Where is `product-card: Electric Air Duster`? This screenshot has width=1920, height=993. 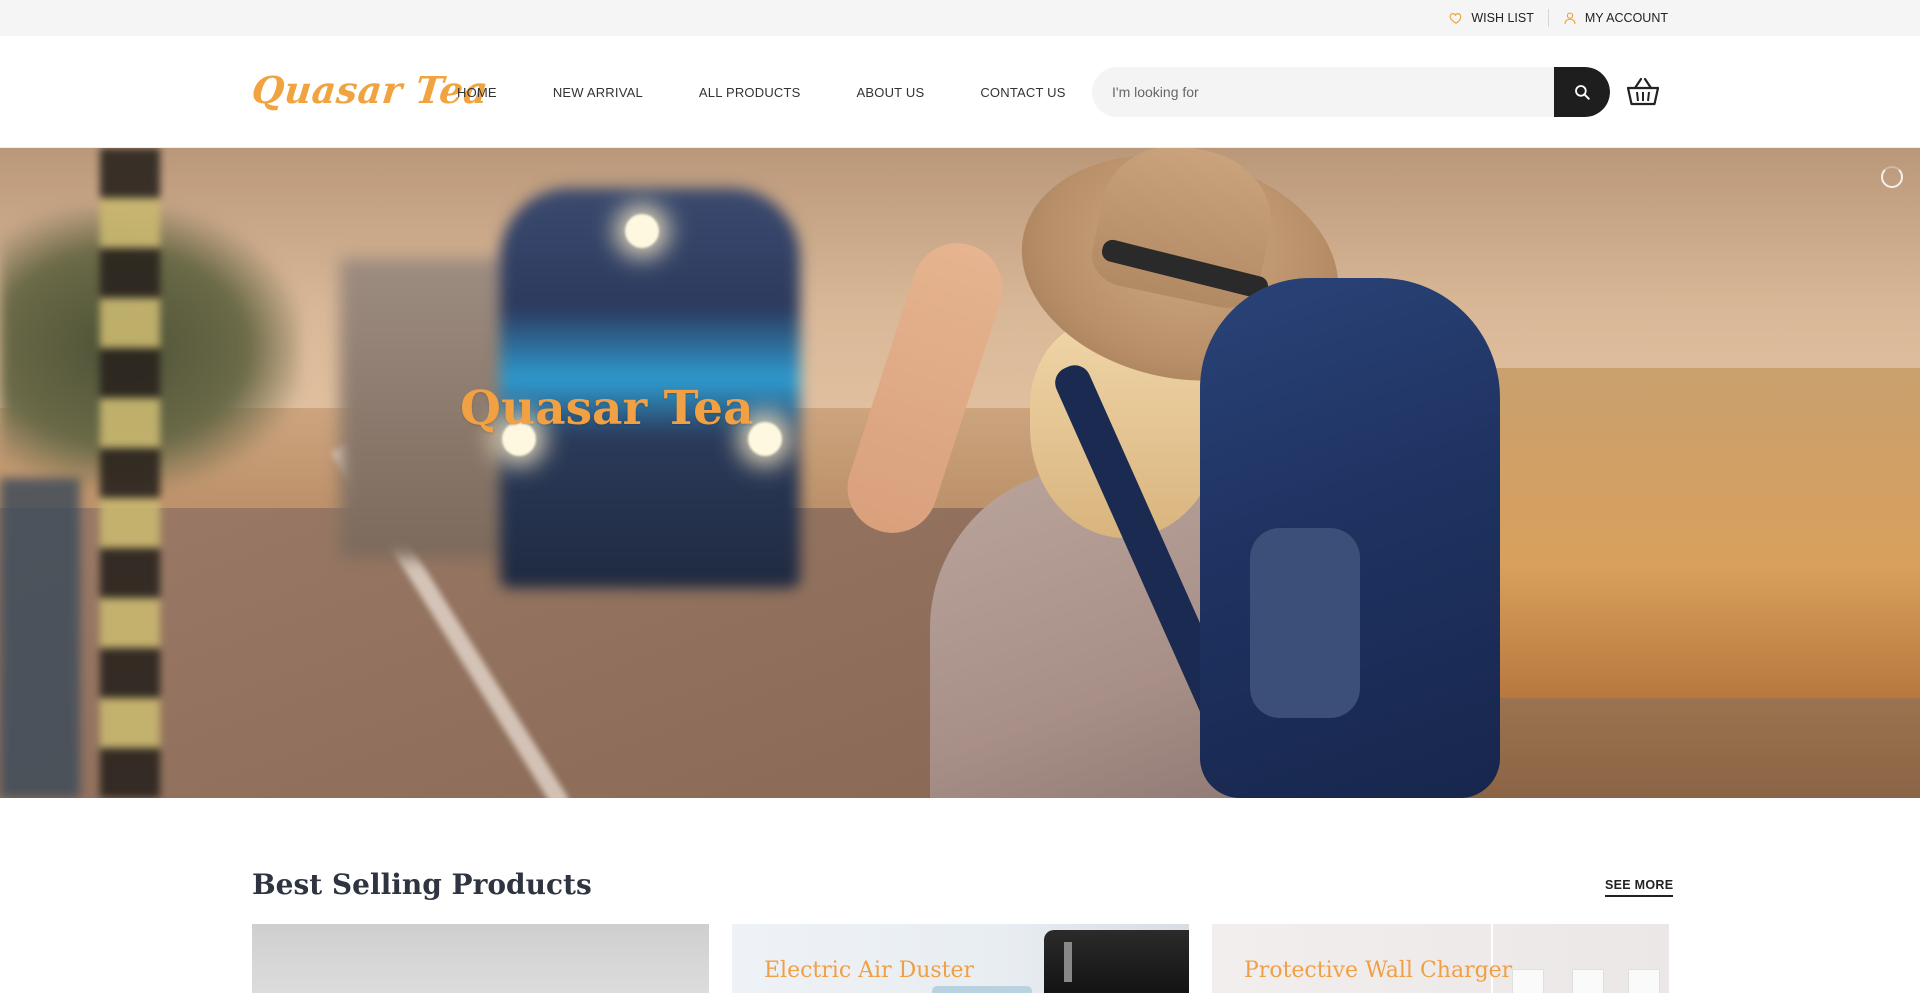
product-card: Electric Air Duster is located at coordinates (960, 958).